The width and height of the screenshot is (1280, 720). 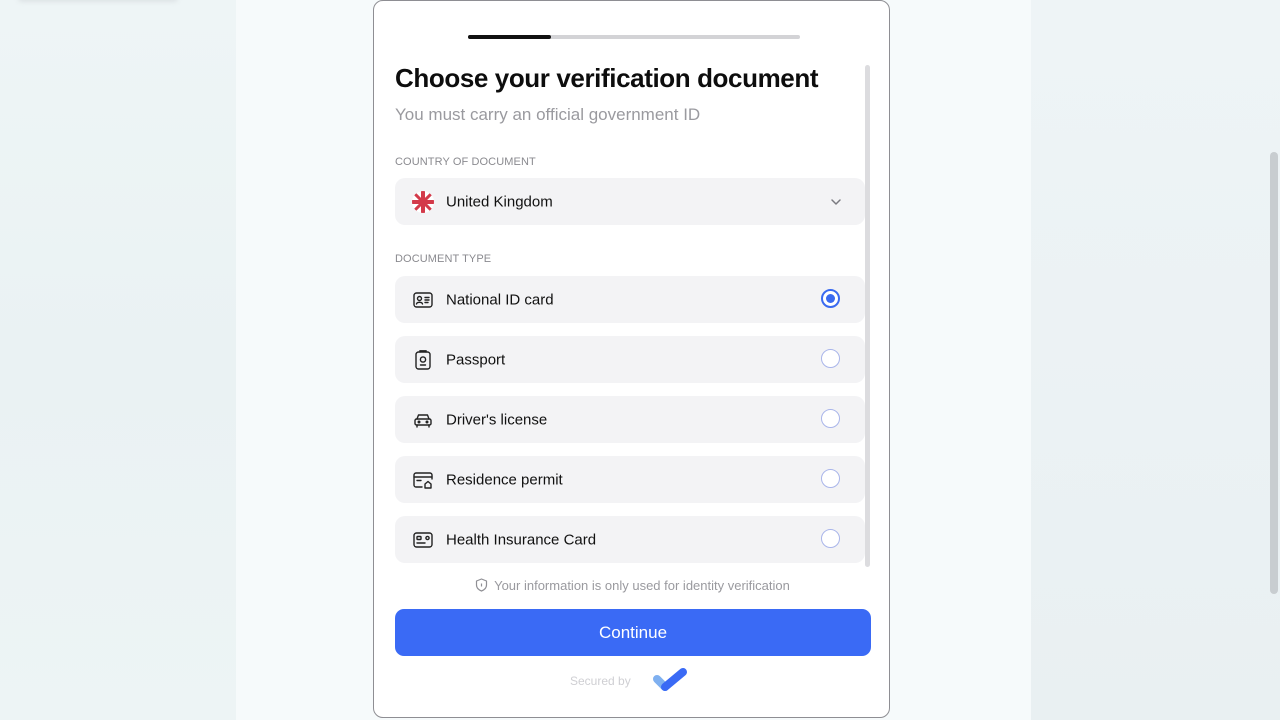 I want to click on document-option-residence-permit: Residence permit, so click(x=630, y=479).